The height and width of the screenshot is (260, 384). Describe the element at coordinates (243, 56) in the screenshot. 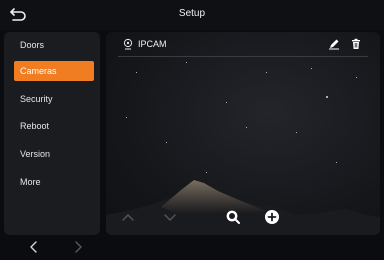

I see `row-divider` at that location.